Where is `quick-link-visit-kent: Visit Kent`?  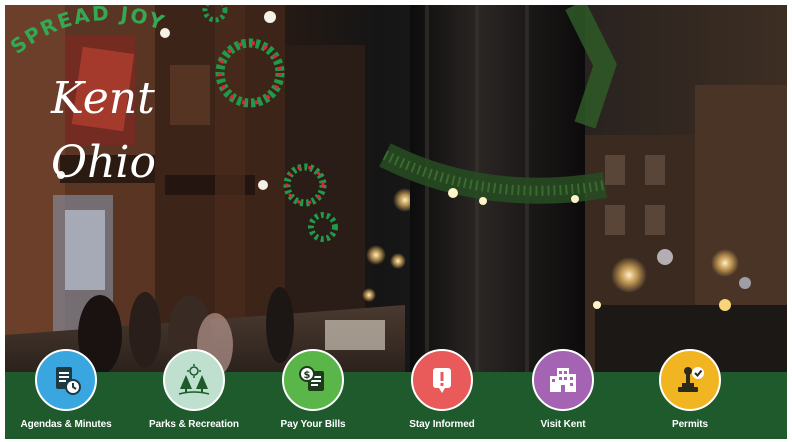 quick-link-visit-kent: Visit Kent is located at coordinates (563, 394).